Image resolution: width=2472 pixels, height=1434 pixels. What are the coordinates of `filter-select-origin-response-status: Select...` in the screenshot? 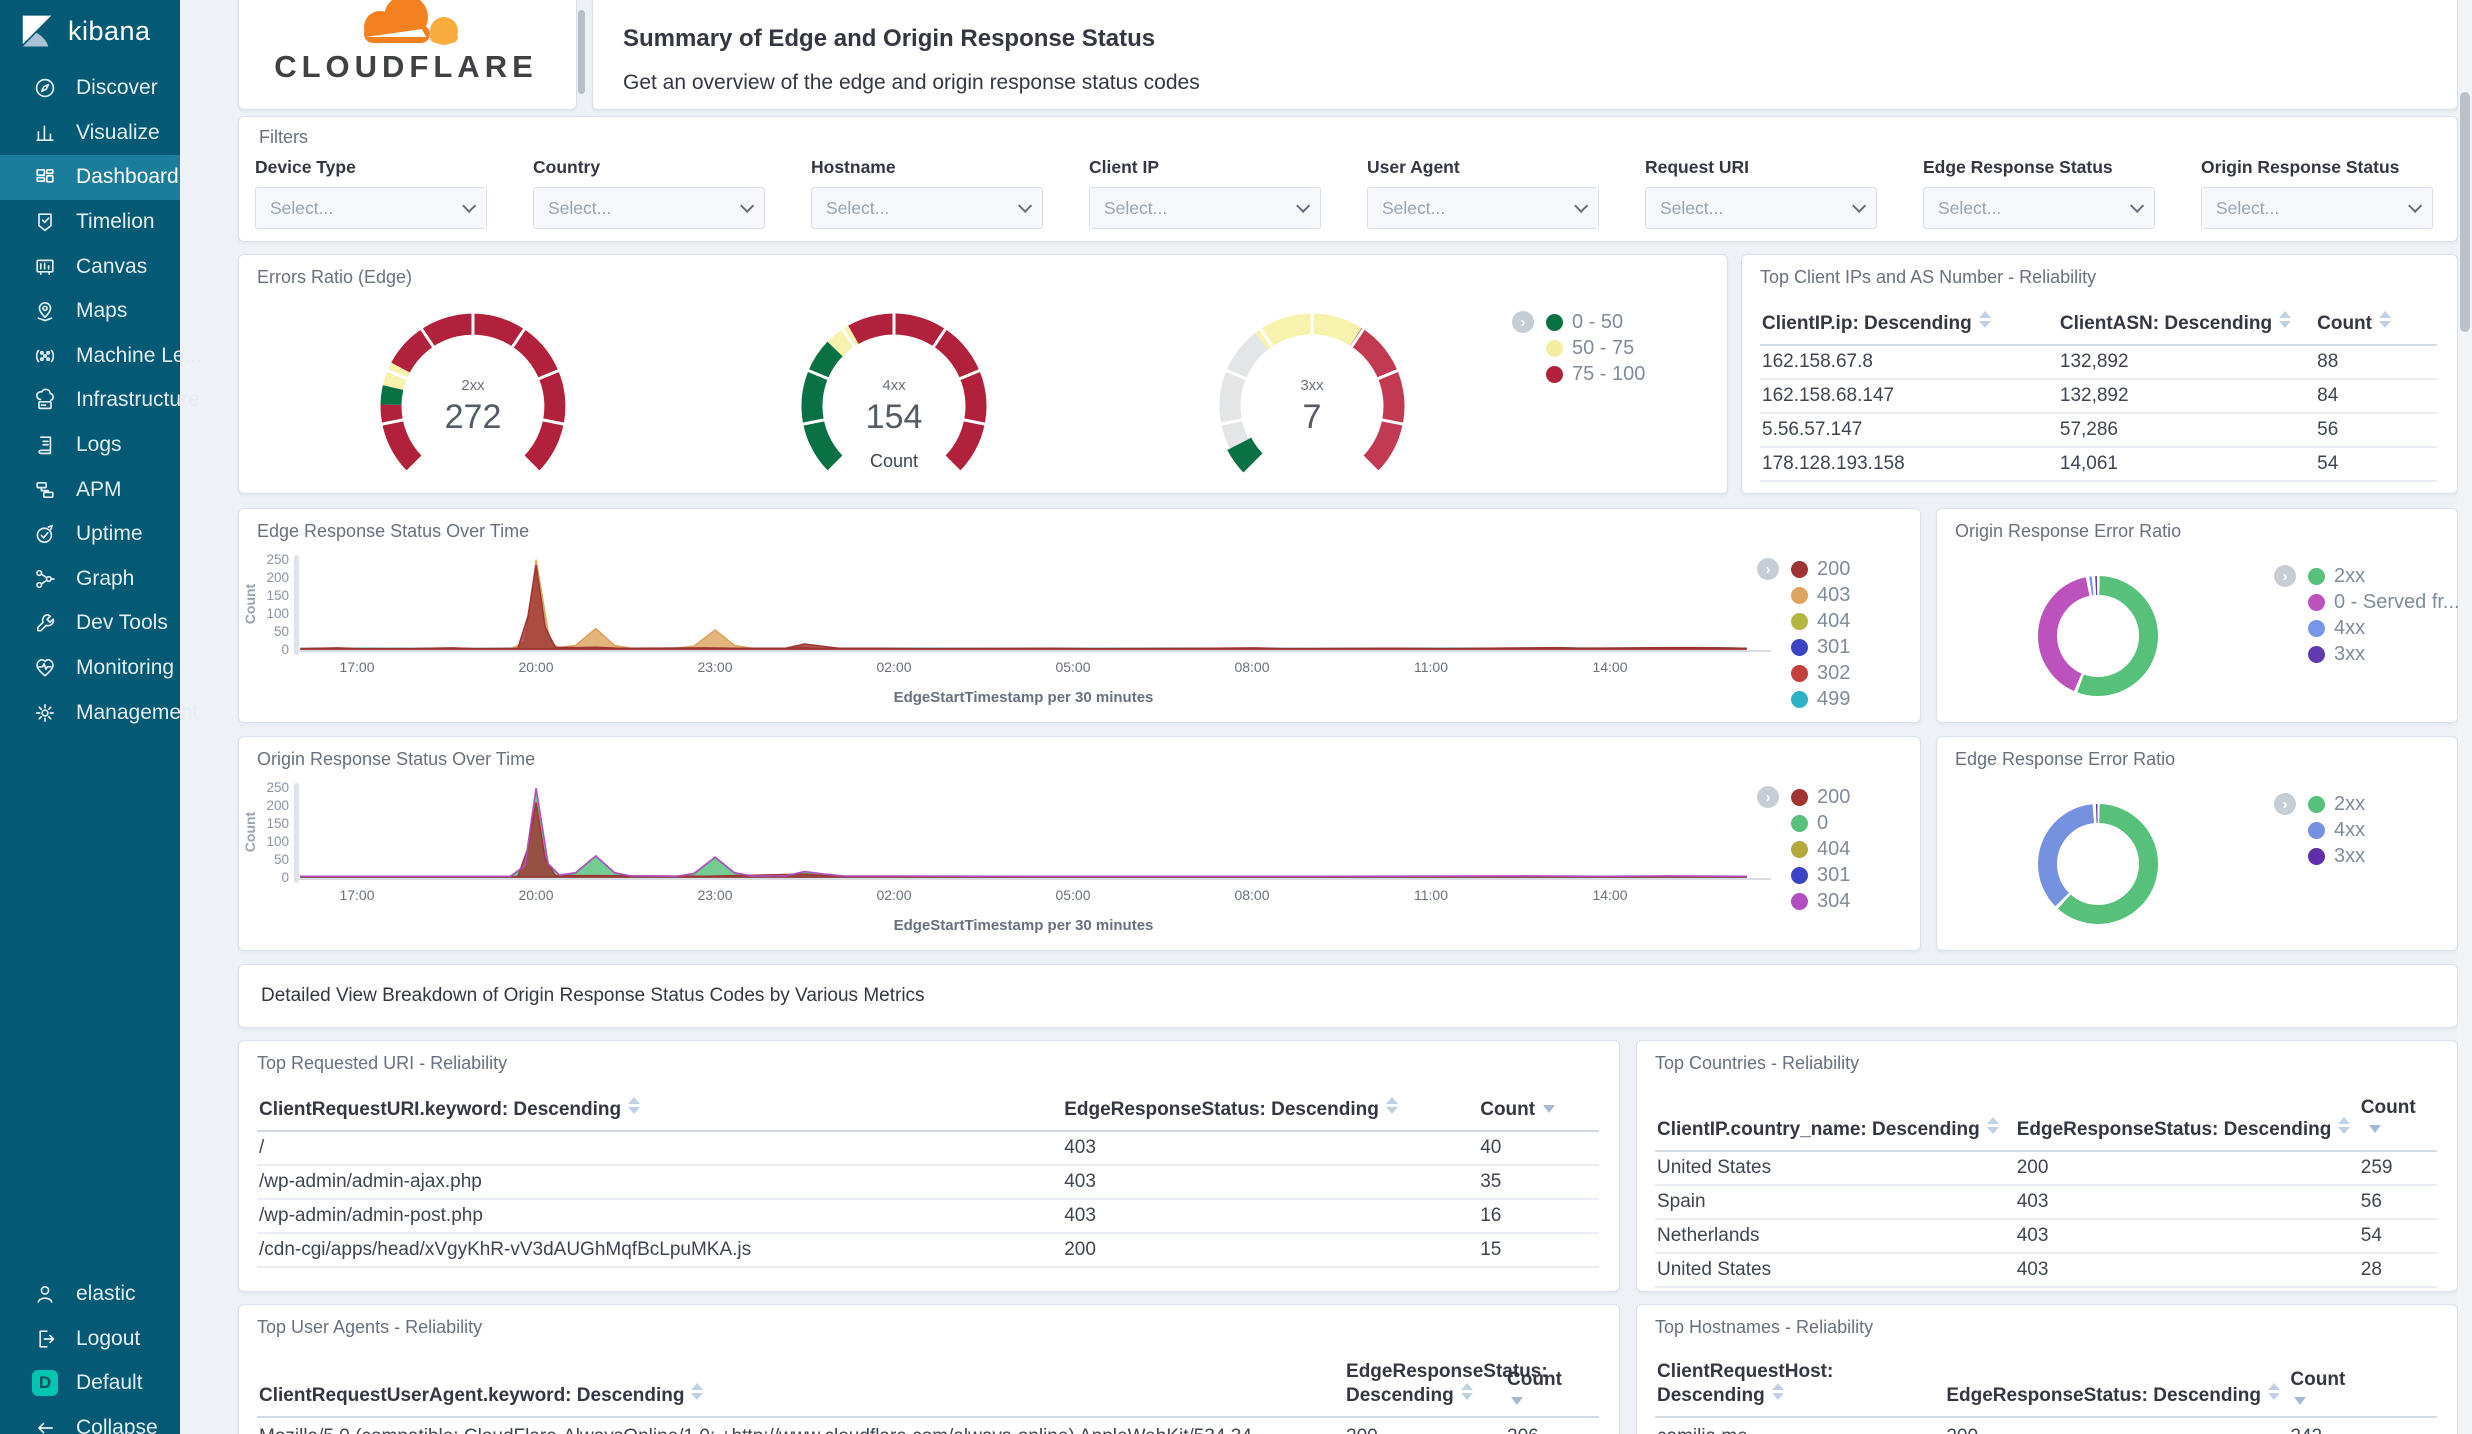 It's located at (2317, 208).